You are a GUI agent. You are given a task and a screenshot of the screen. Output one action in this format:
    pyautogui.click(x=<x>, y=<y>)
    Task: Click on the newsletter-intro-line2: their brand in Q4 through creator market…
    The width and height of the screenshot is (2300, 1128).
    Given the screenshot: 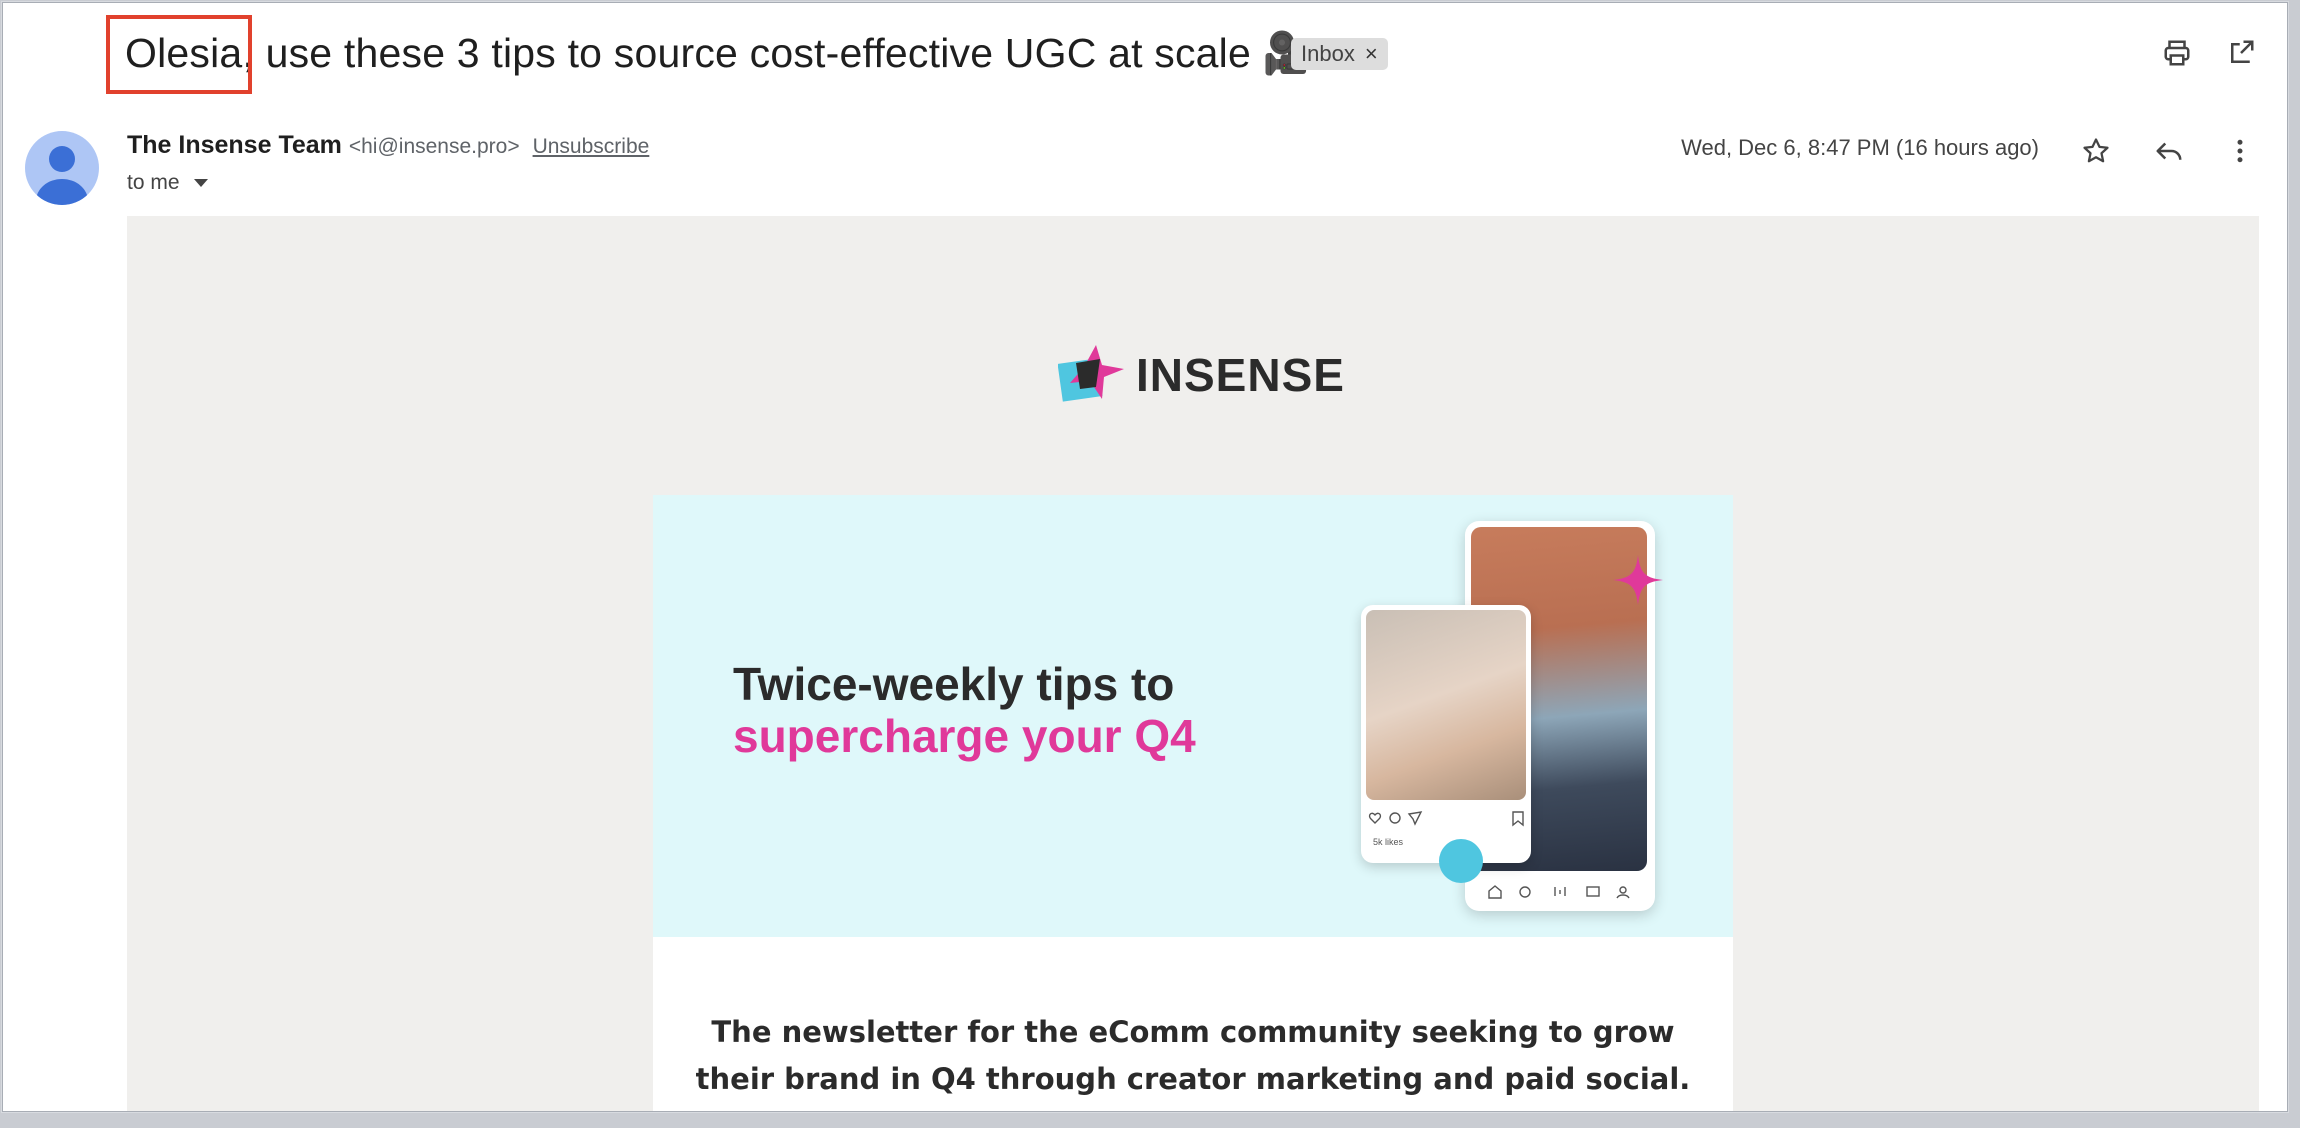 What is the action you would take?
    pyautogui.click(x=1193, y=1079)
    